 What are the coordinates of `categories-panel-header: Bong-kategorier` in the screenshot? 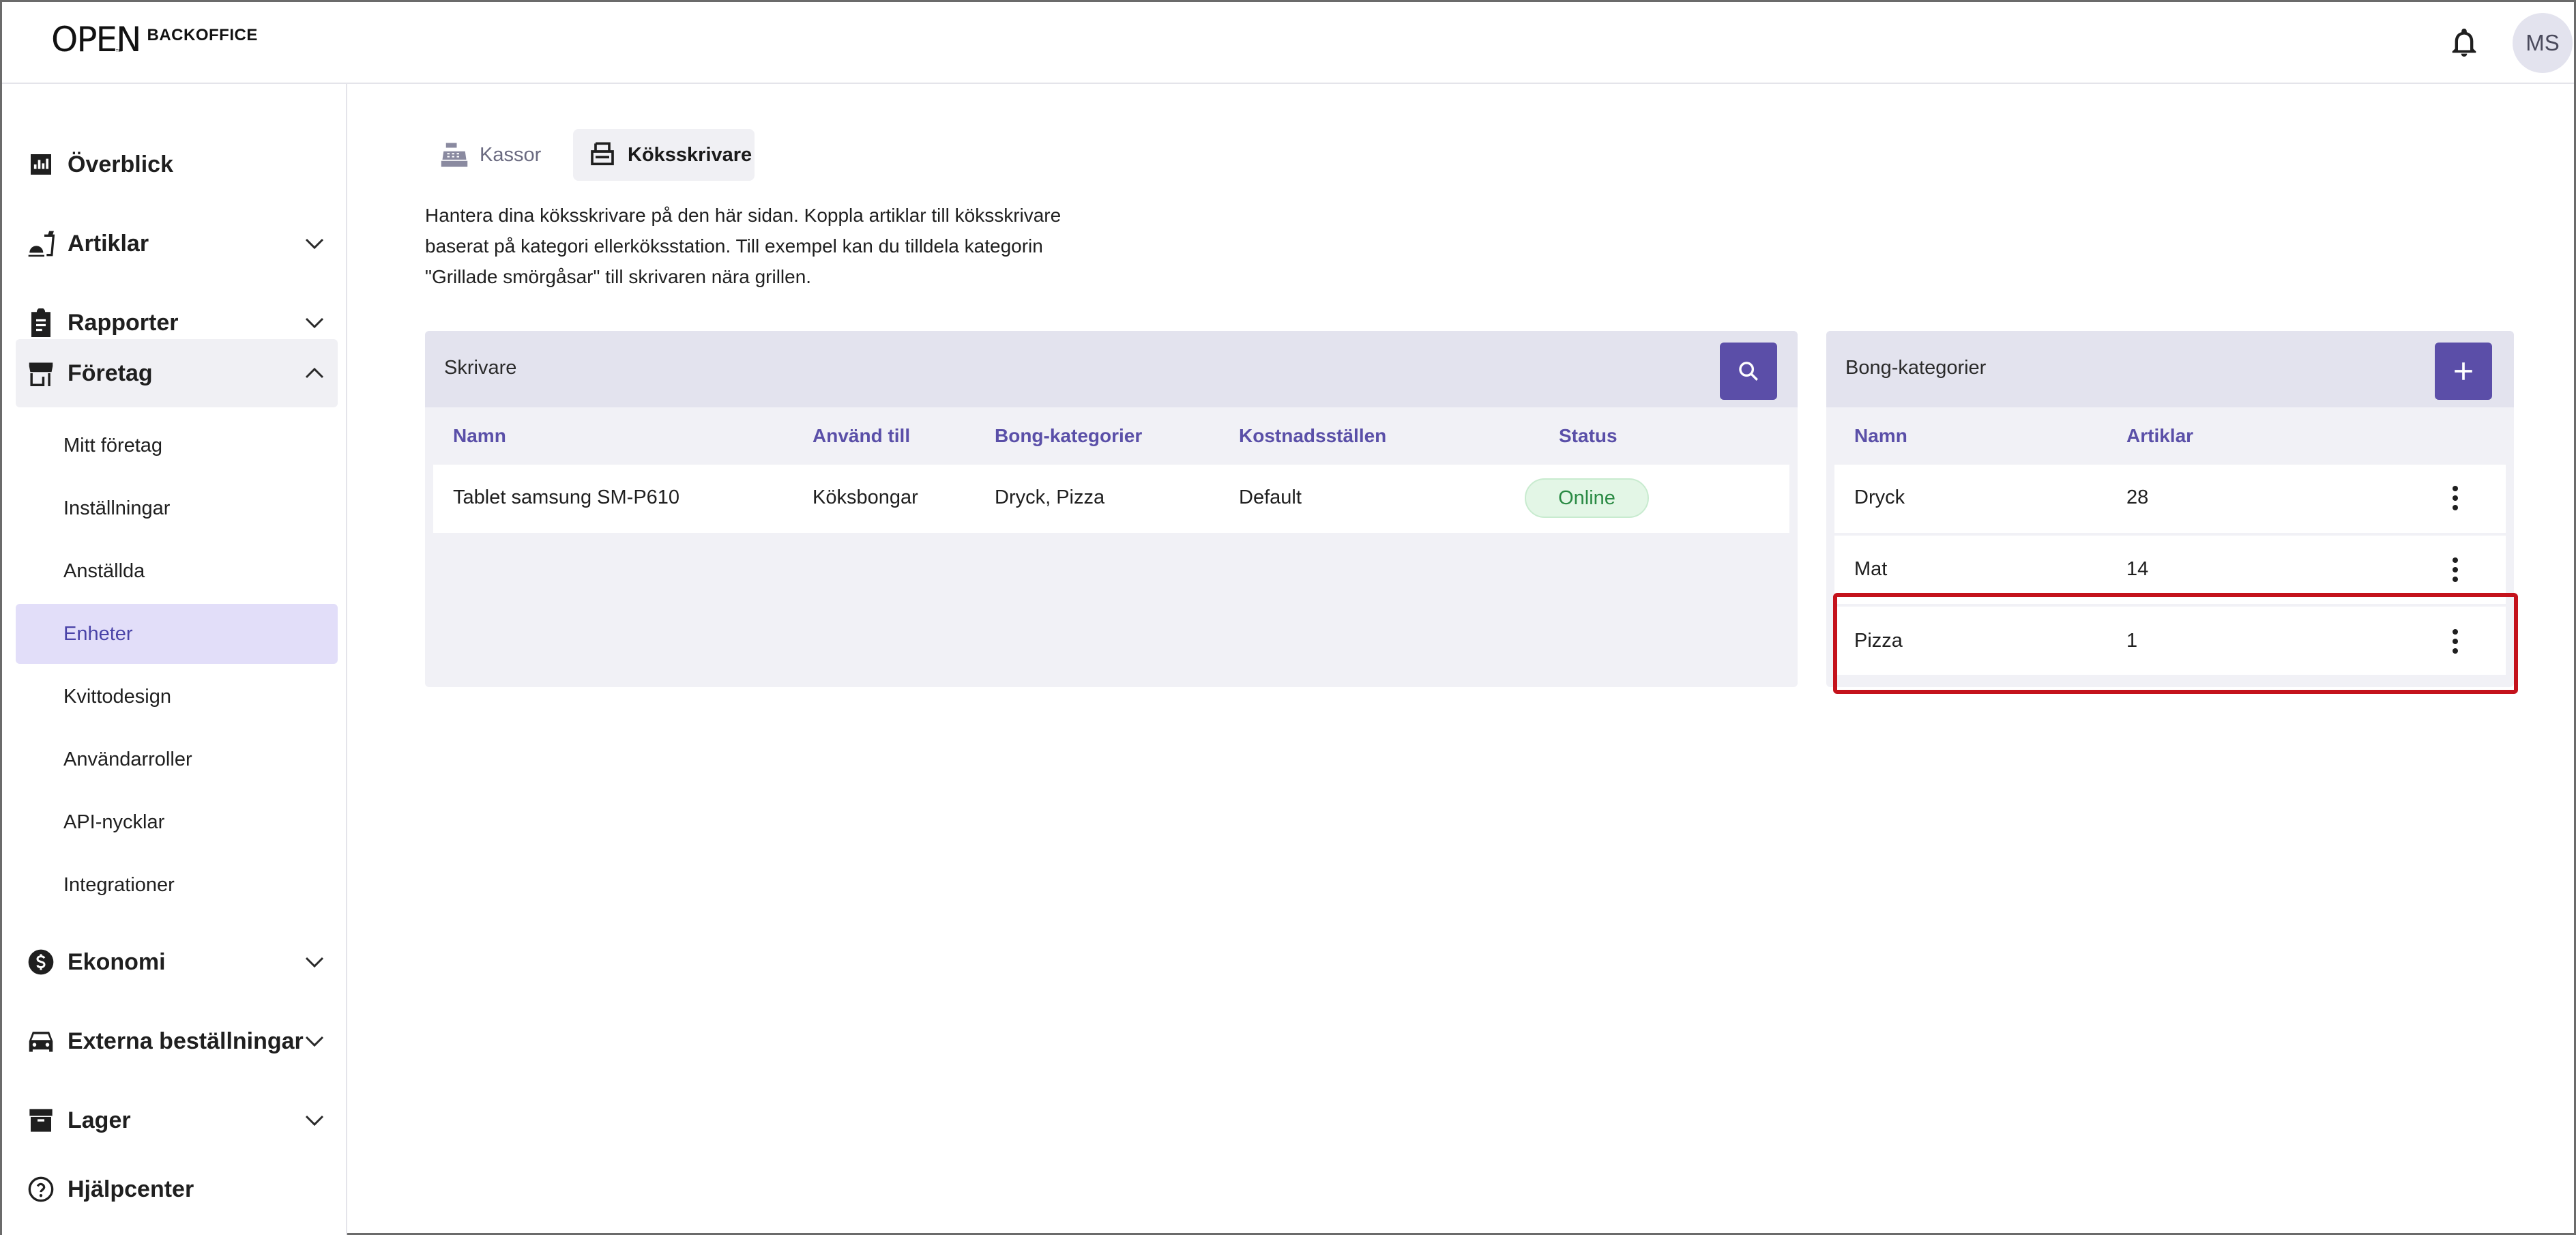 It's located at (2170, 369).